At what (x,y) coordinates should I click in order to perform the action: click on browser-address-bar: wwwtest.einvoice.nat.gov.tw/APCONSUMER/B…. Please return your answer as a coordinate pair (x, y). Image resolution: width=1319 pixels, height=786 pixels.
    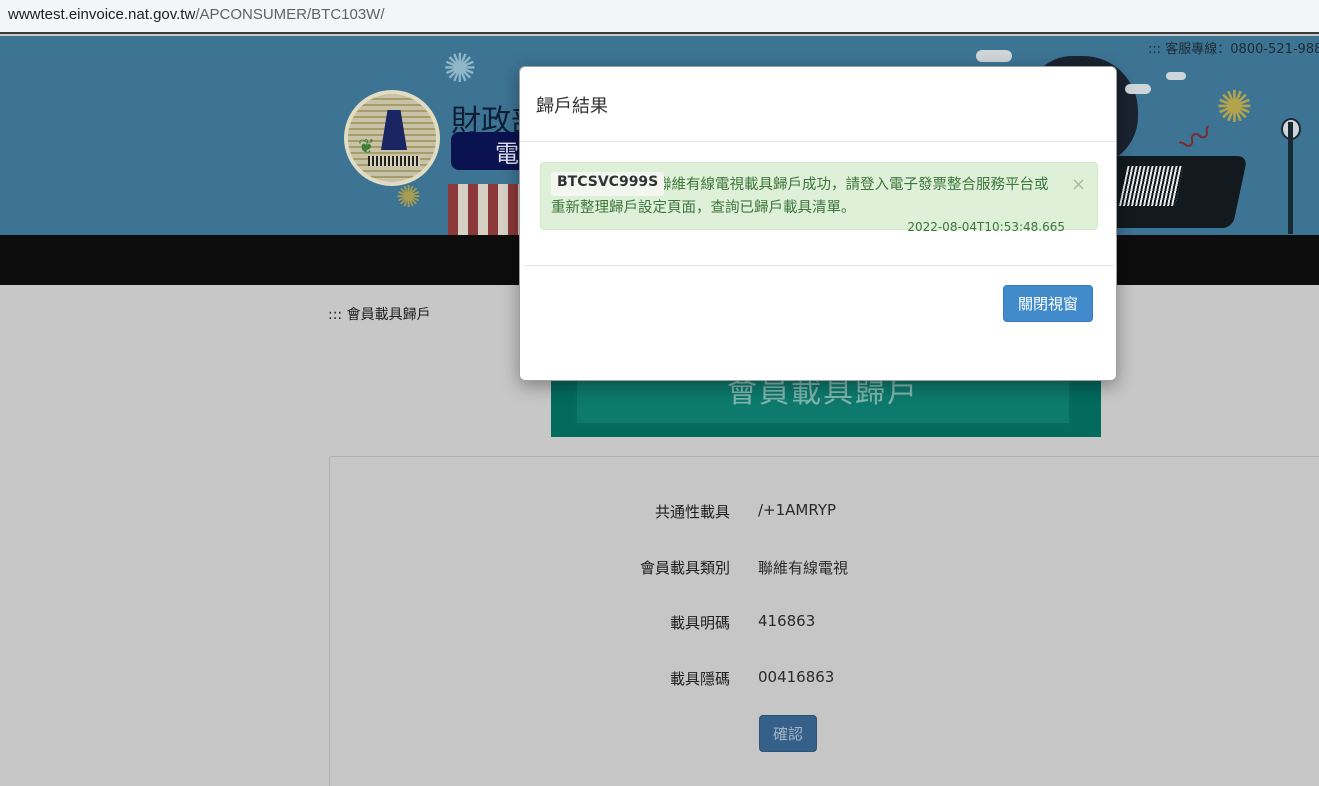
    Looking at the image, I should click on (659, 17).